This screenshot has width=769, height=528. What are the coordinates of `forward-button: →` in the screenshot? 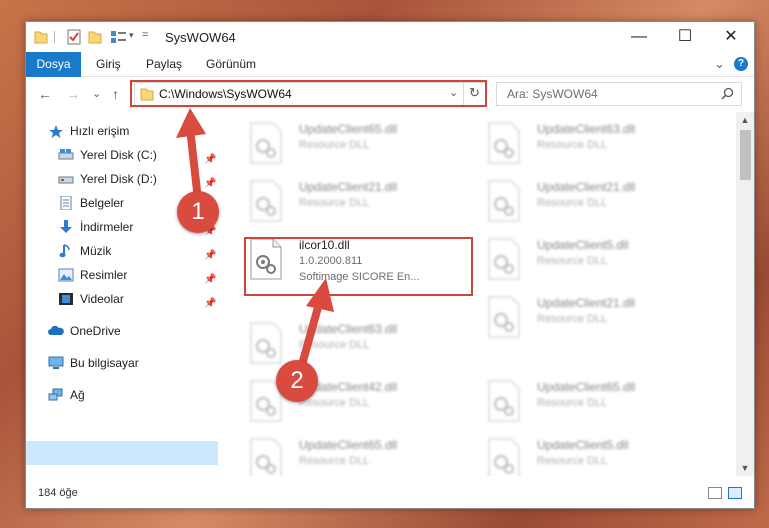 It's located at (73, 94).